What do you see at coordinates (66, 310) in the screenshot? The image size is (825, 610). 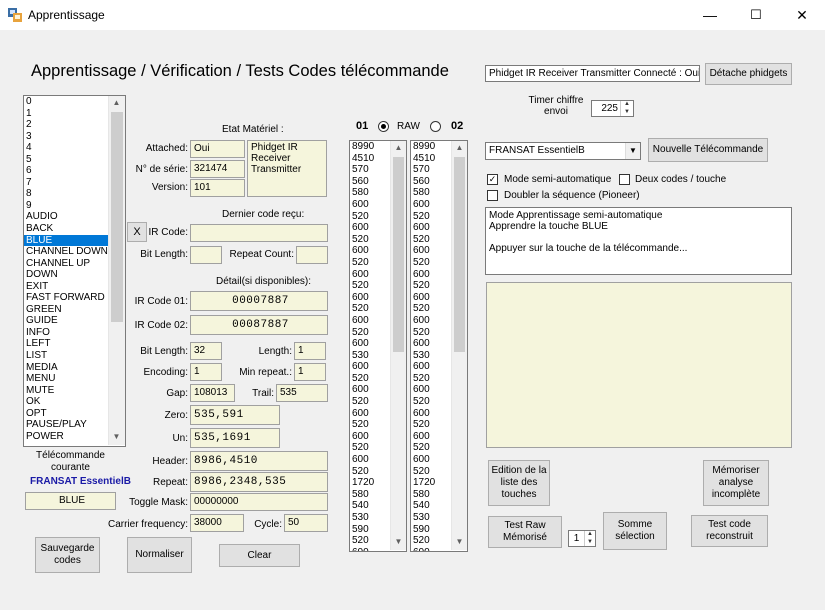 I see `list-item: GREEN` at bounding box center [66, 310].